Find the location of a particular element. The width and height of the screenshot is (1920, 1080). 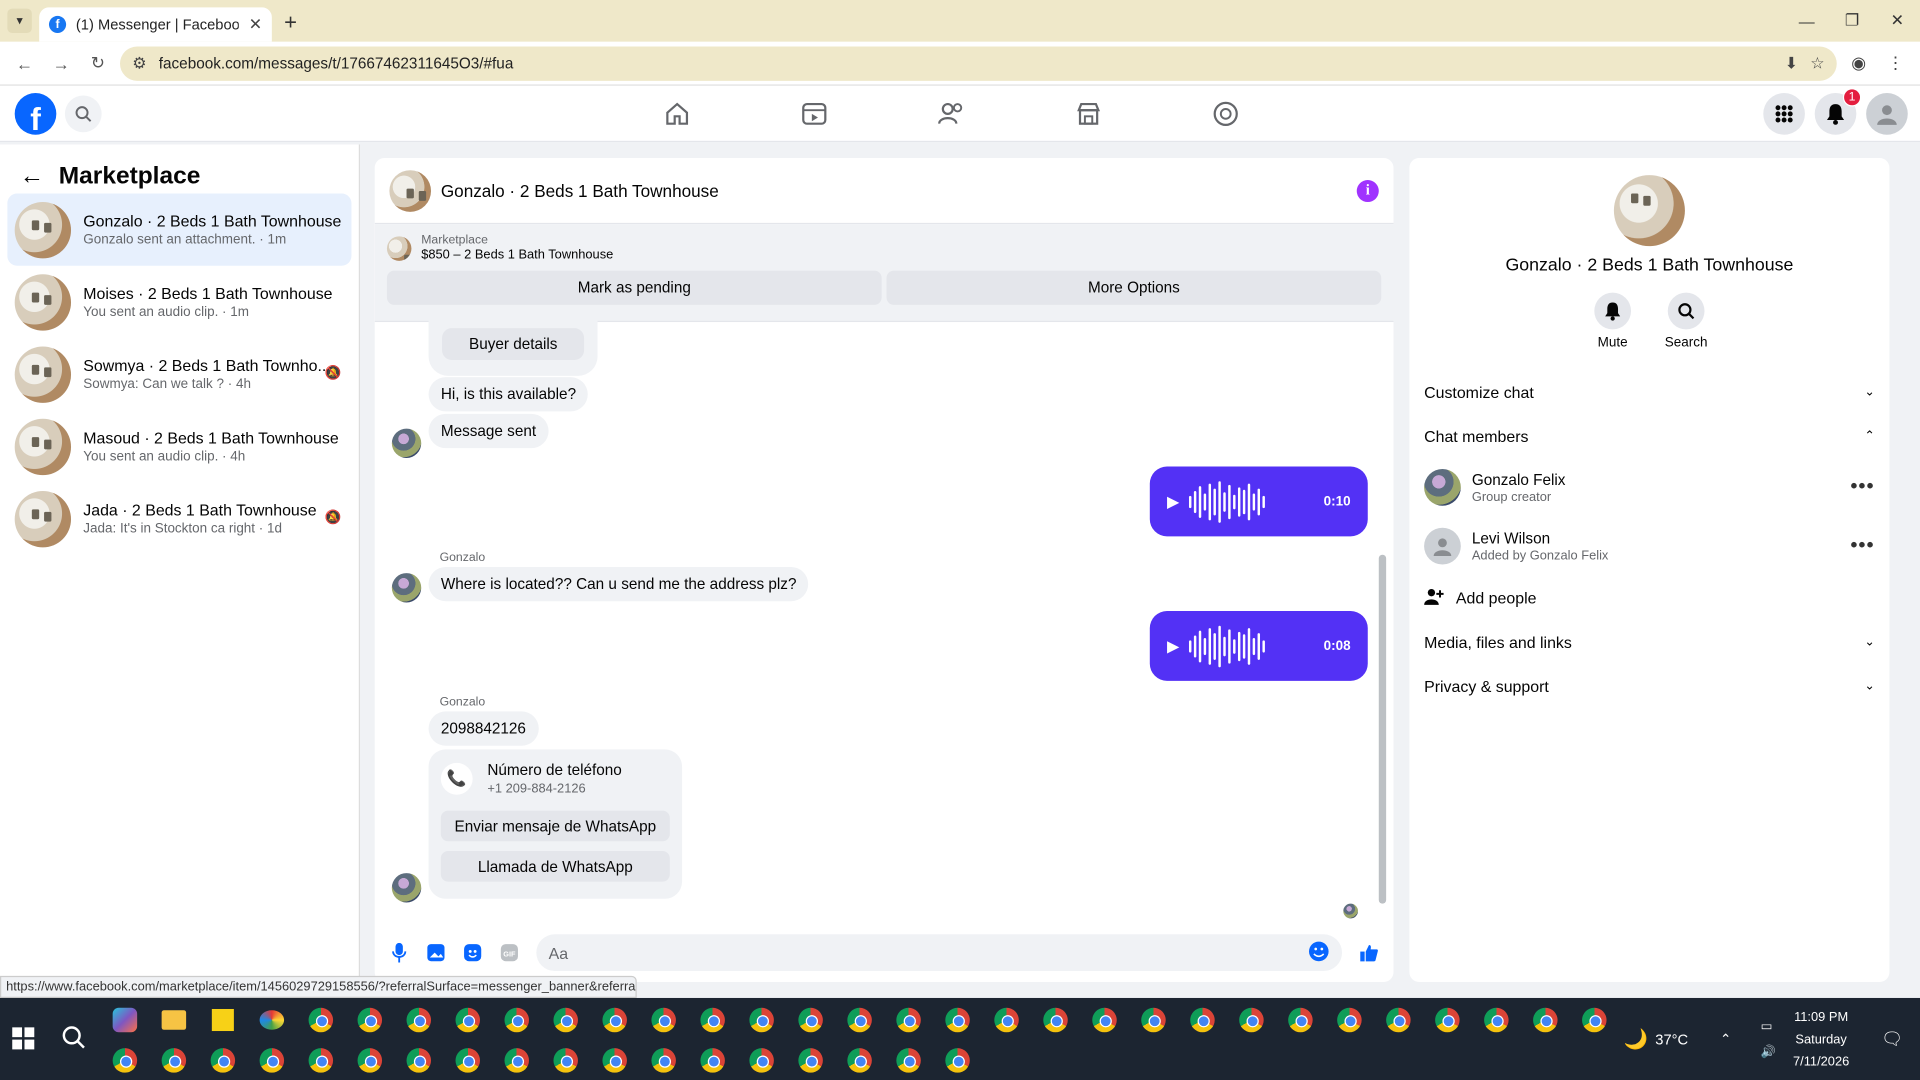

more-options-button: More Options is located at coordinates (1134, 287).